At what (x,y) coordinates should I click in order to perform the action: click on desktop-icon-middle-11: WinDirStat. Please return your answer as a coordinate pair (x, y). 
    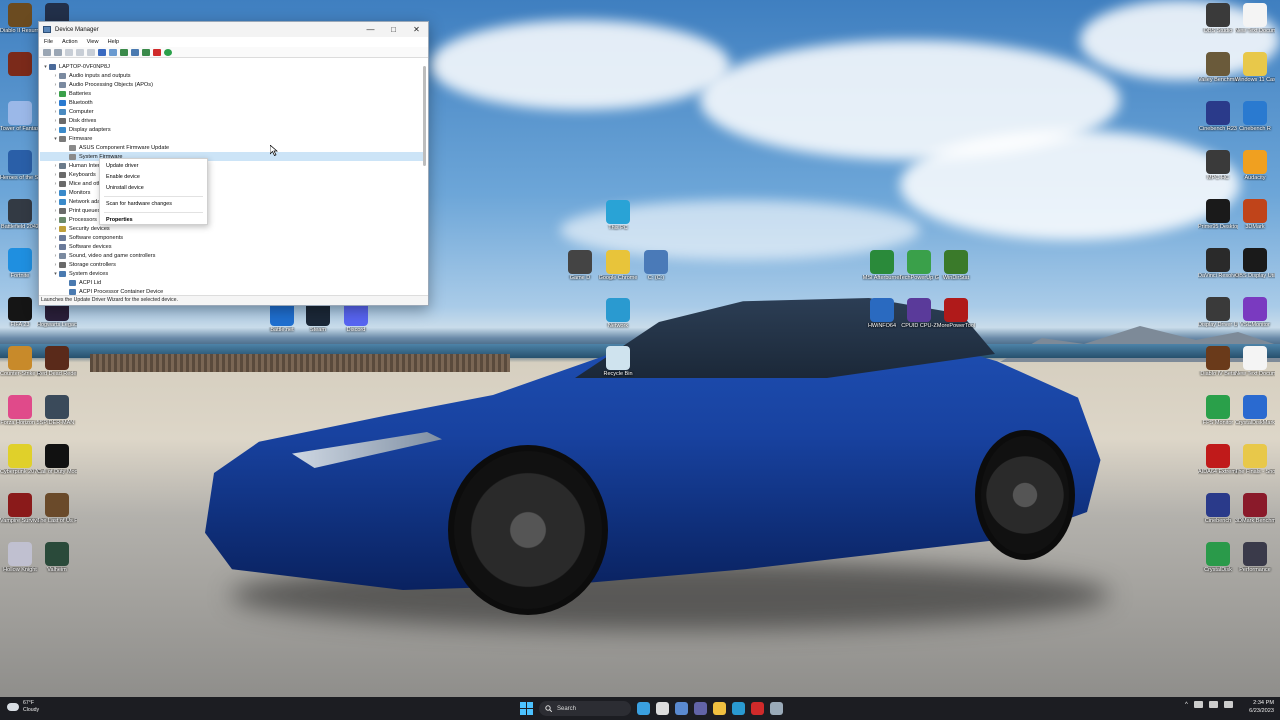
    Looking at the image, I should click on (956, 265).